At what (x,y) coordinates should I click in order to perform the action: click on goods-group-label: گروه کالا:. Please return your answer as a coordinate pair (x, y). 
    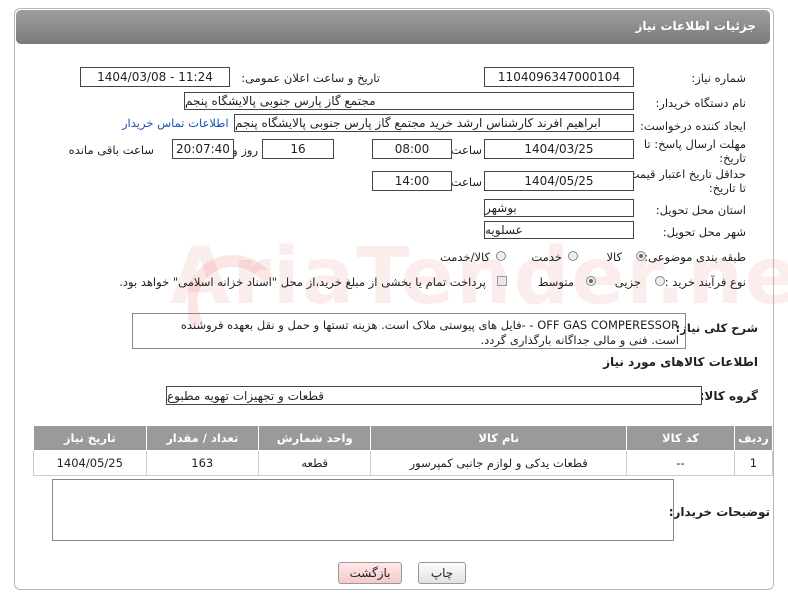
    Looking at the image, I should click on (728, 396).